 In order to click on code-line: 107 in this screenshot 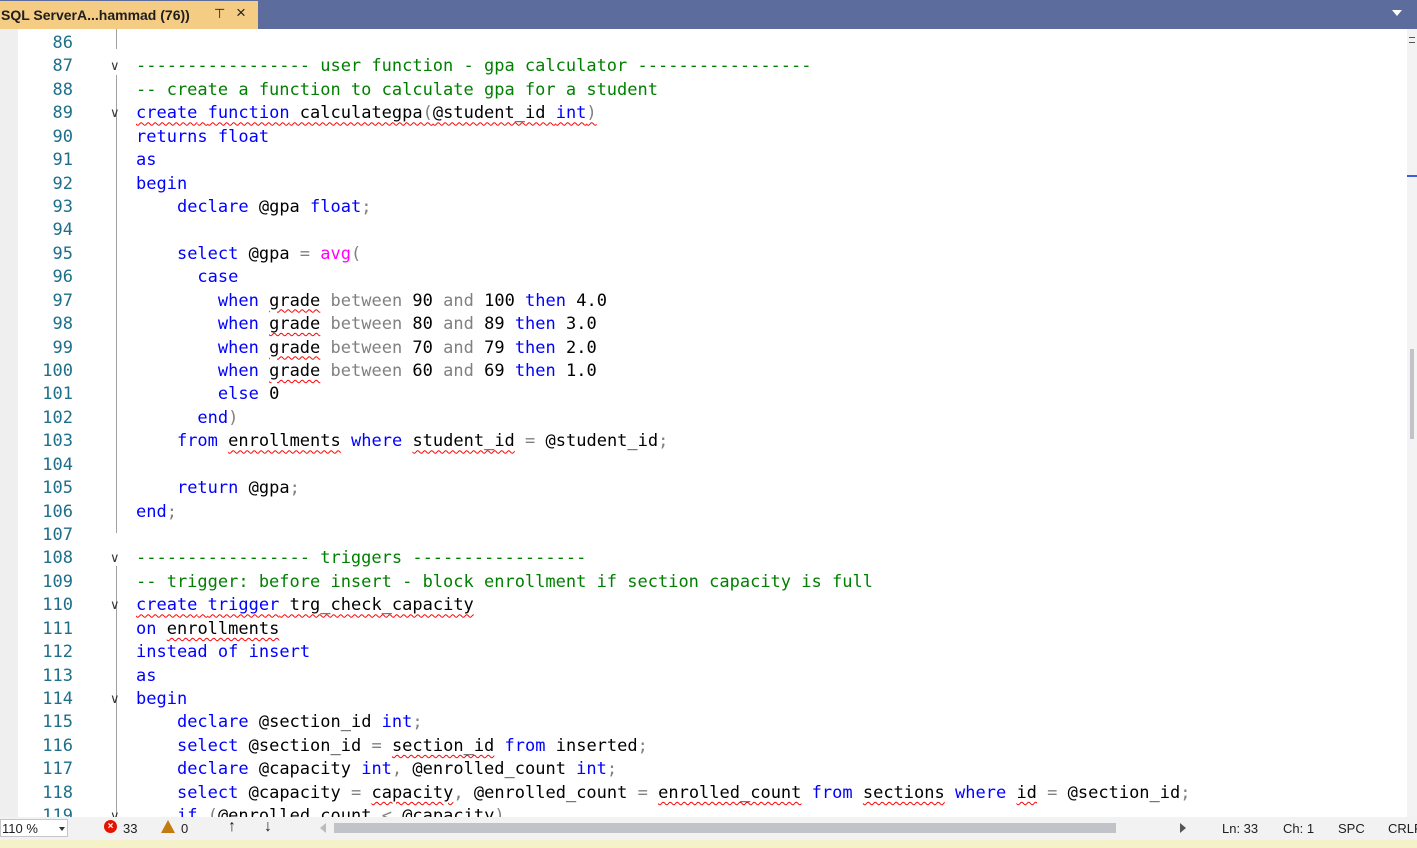, I will do `click(703, 535)`.